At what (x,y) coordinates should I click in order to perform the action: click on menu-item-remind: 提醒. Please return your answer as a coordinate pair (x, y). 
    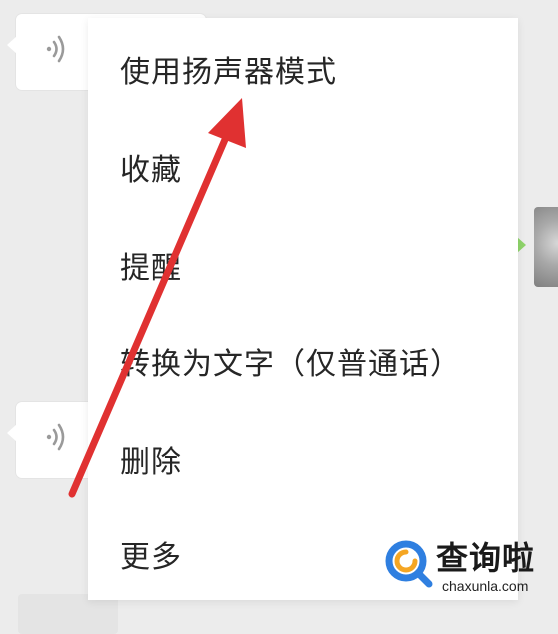
    Looking at the image, I should click on (303, 265).